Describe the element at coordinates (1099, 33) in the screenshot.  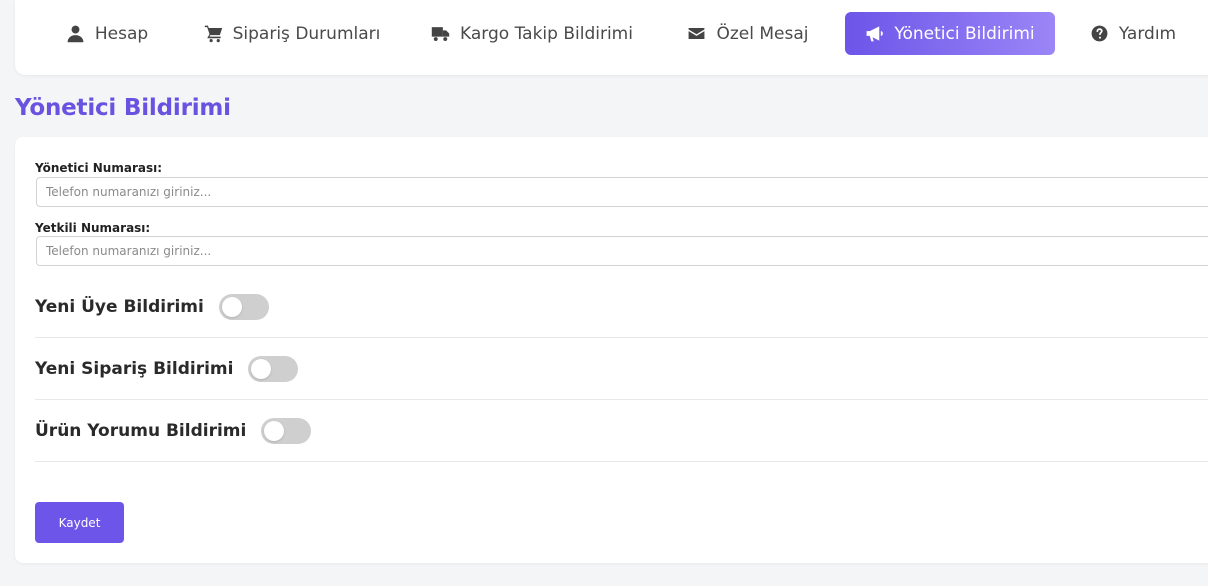
I see `question-circle-icon` at that location.